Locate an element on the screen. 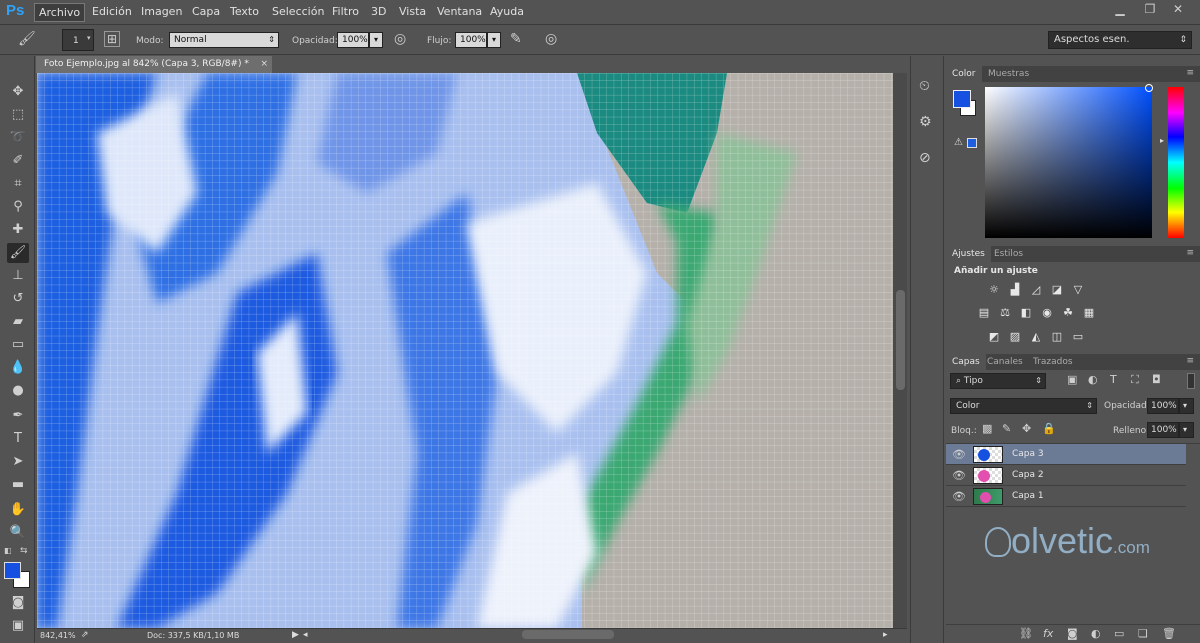 The height and width of the screenshot is (643, 1200). gradient-tool-icon: ▭ is located at coordinates (18, 345).